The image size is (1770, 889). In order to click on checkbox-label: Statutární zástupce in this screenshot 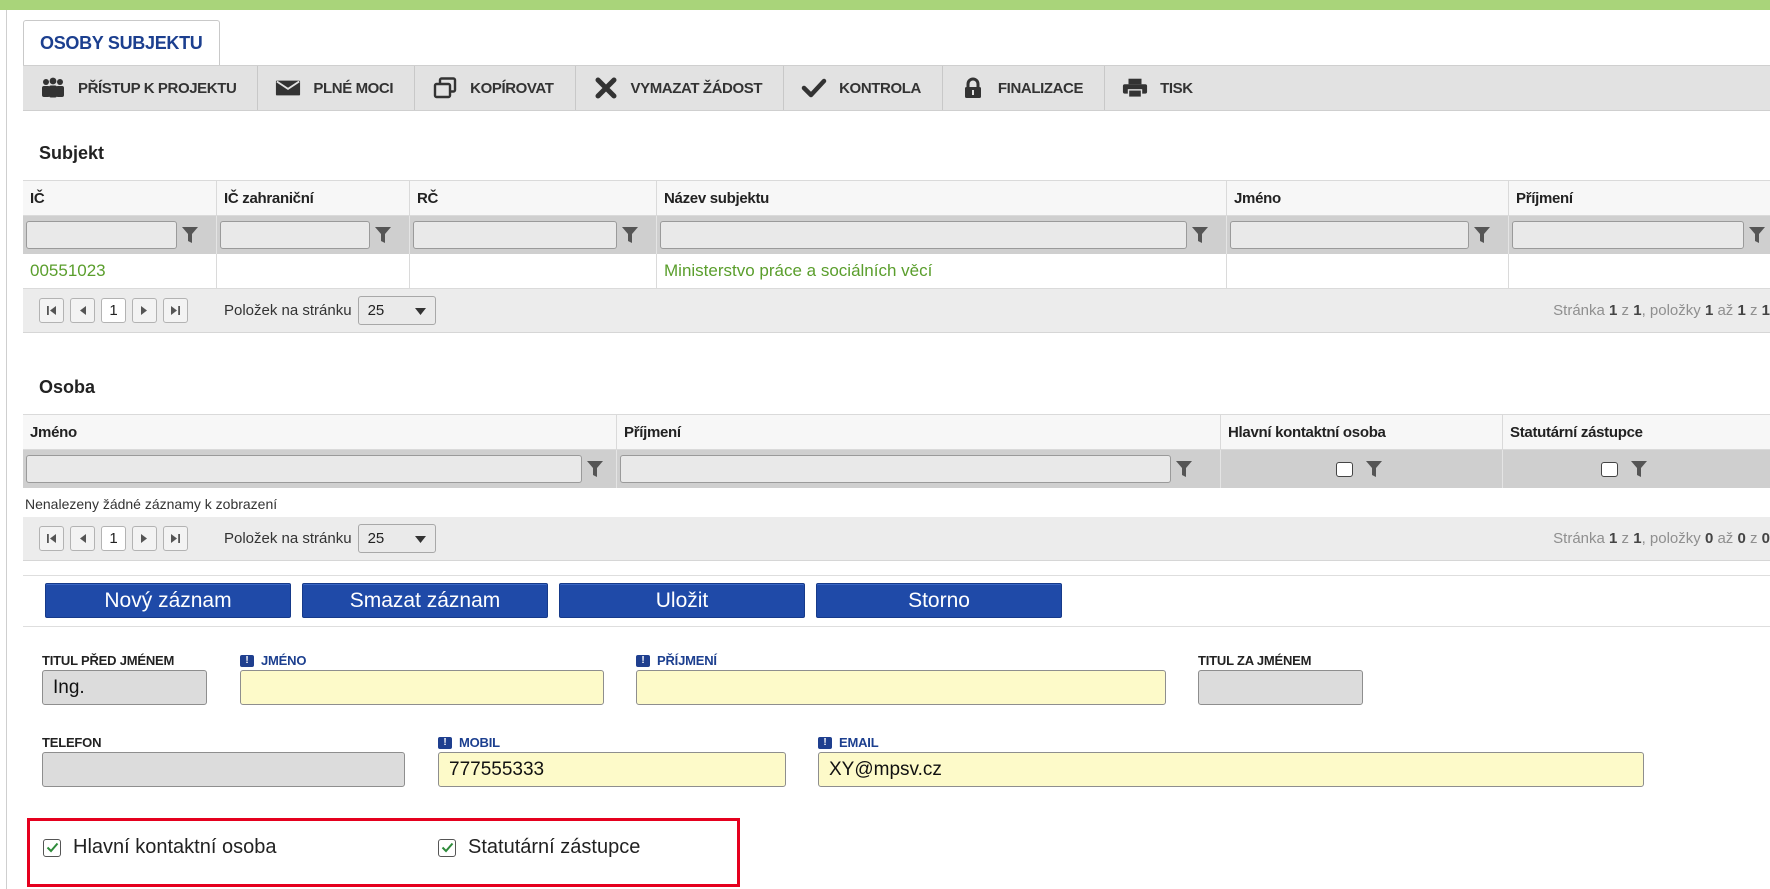, I will do `click(554, 847)`.